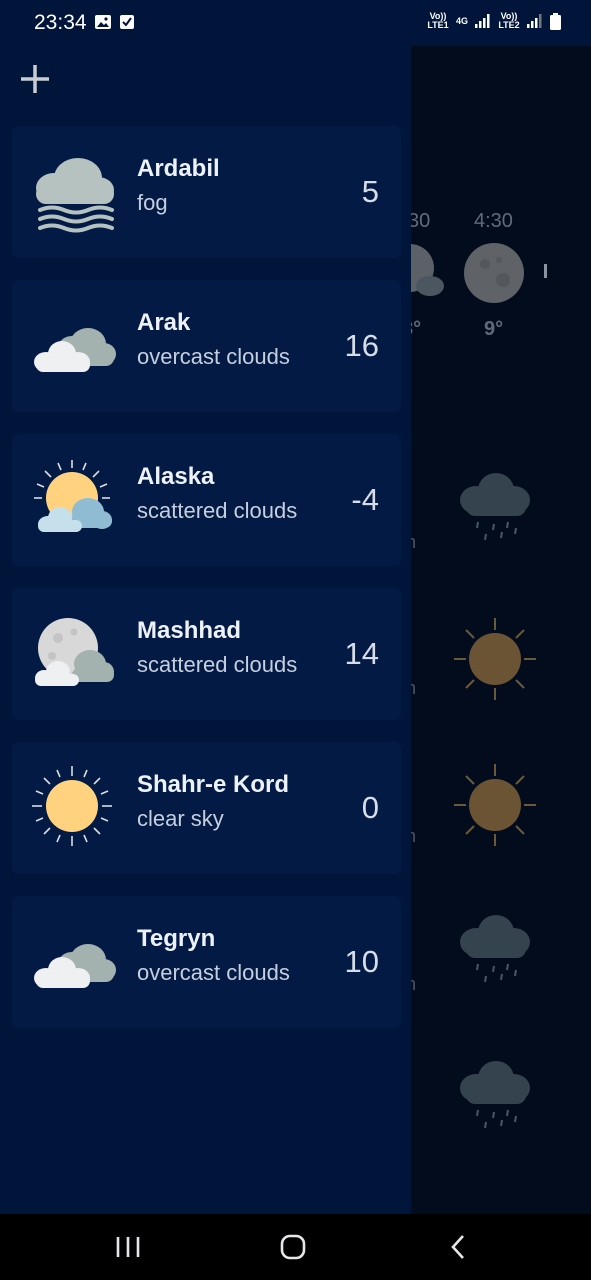 The height and width of the screenshot is (1280, 591). I want to click on status-time: 23:34, so click(60, 22).